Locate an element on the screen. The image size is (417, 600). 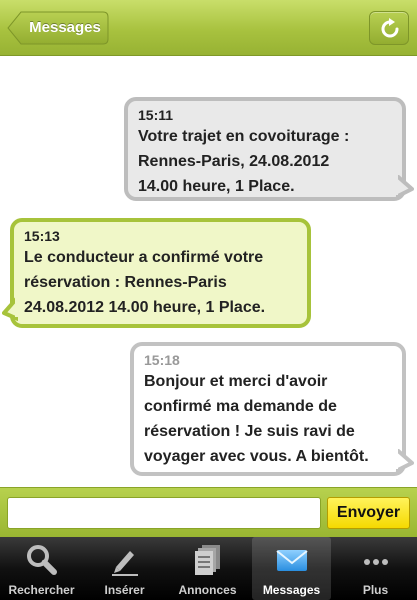
message-line: voyager avec vous. A bientôt. is located at coordinates (256, 456).